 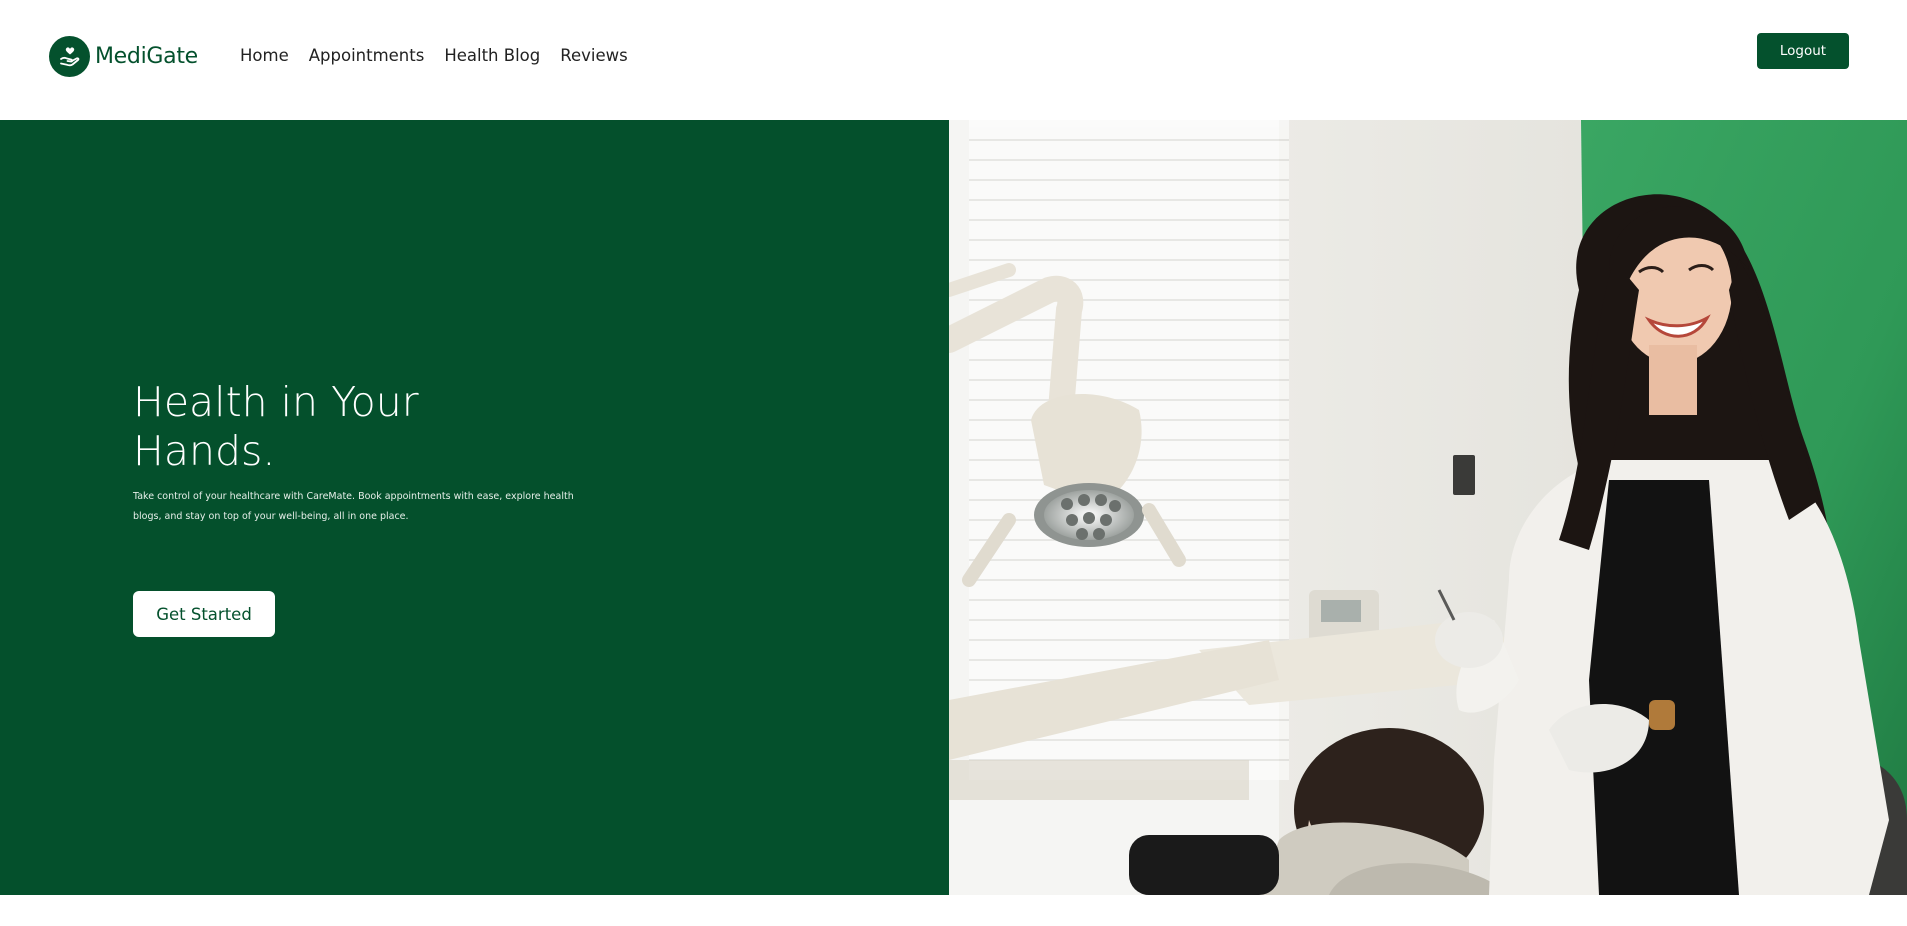 What do you see at coordinates (146, 56) in the screenshot?
I see `brand-name: MediGate` at bounding box center [146, 56].